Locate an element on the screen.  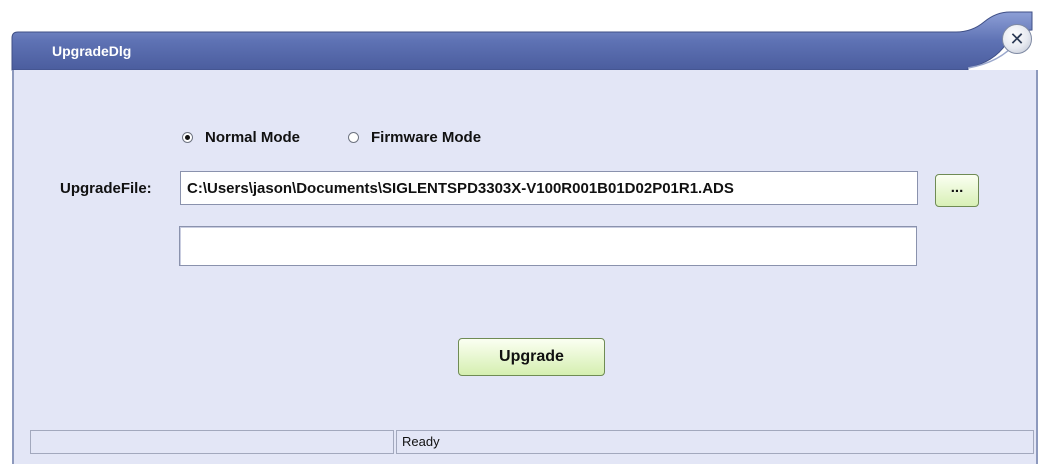
upgrade-file-label: UpgradeFile: is located at coordinates (106, 188).